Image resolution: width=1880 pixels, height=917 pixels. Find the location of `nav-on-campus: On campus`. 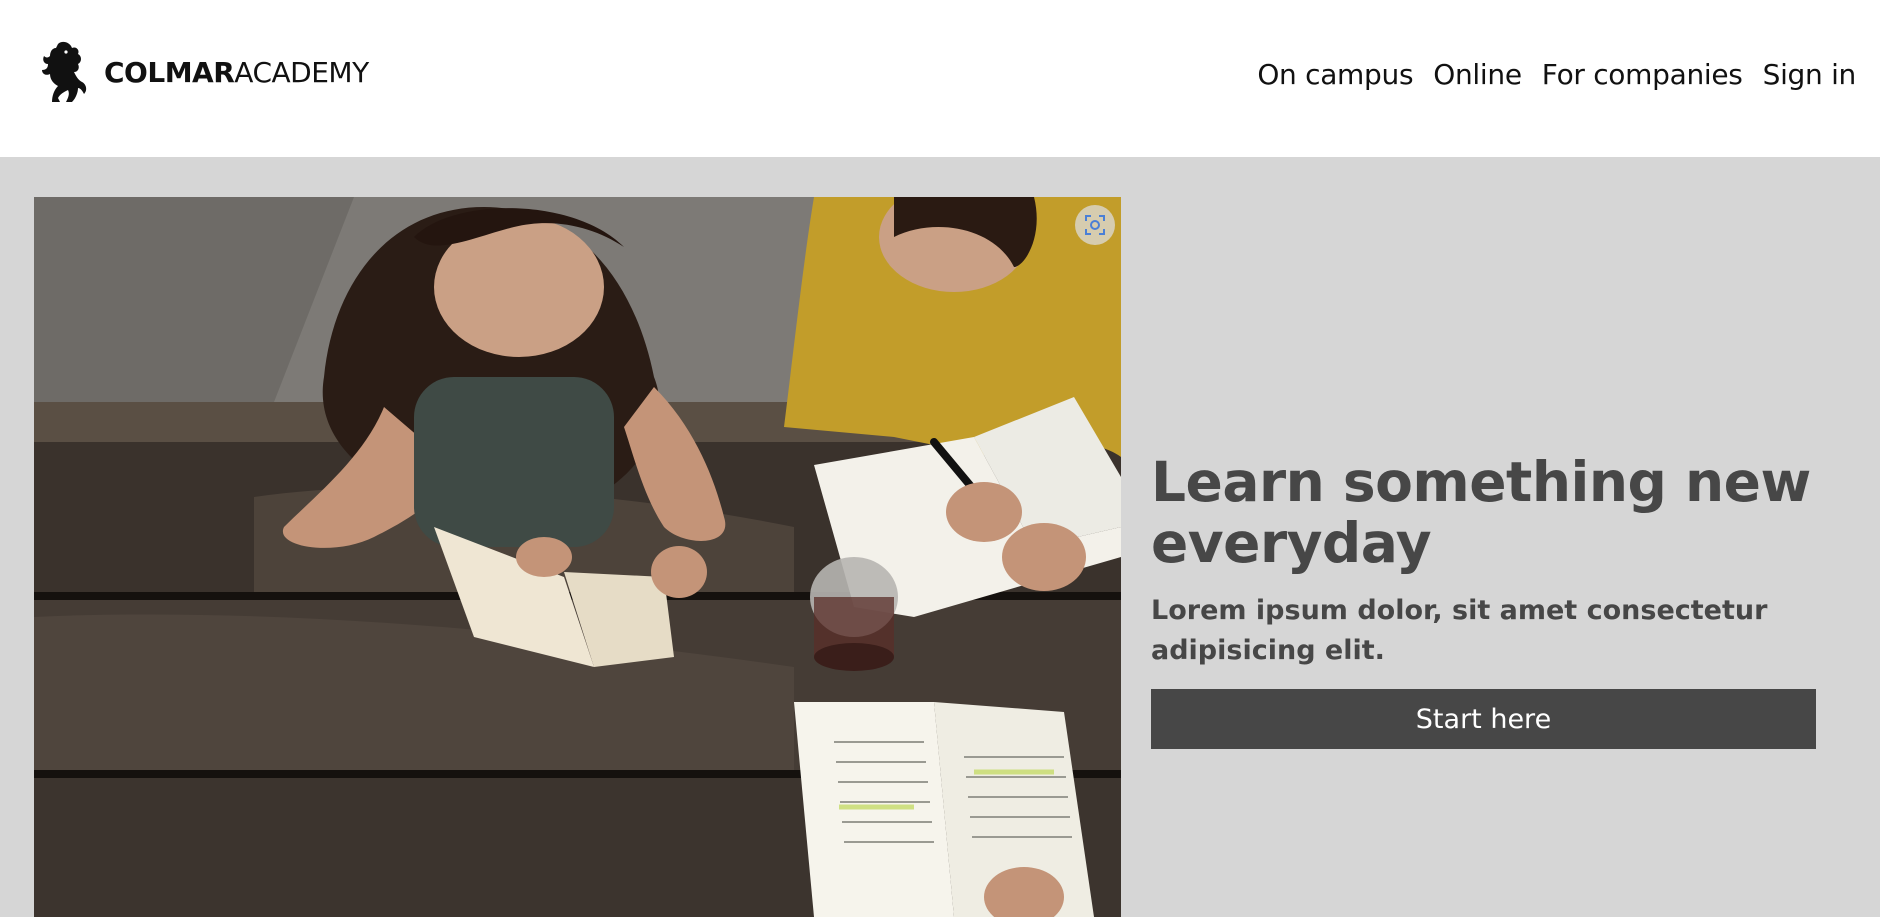

nav-on-campus: On campus is located at coordinates (1335, 74).